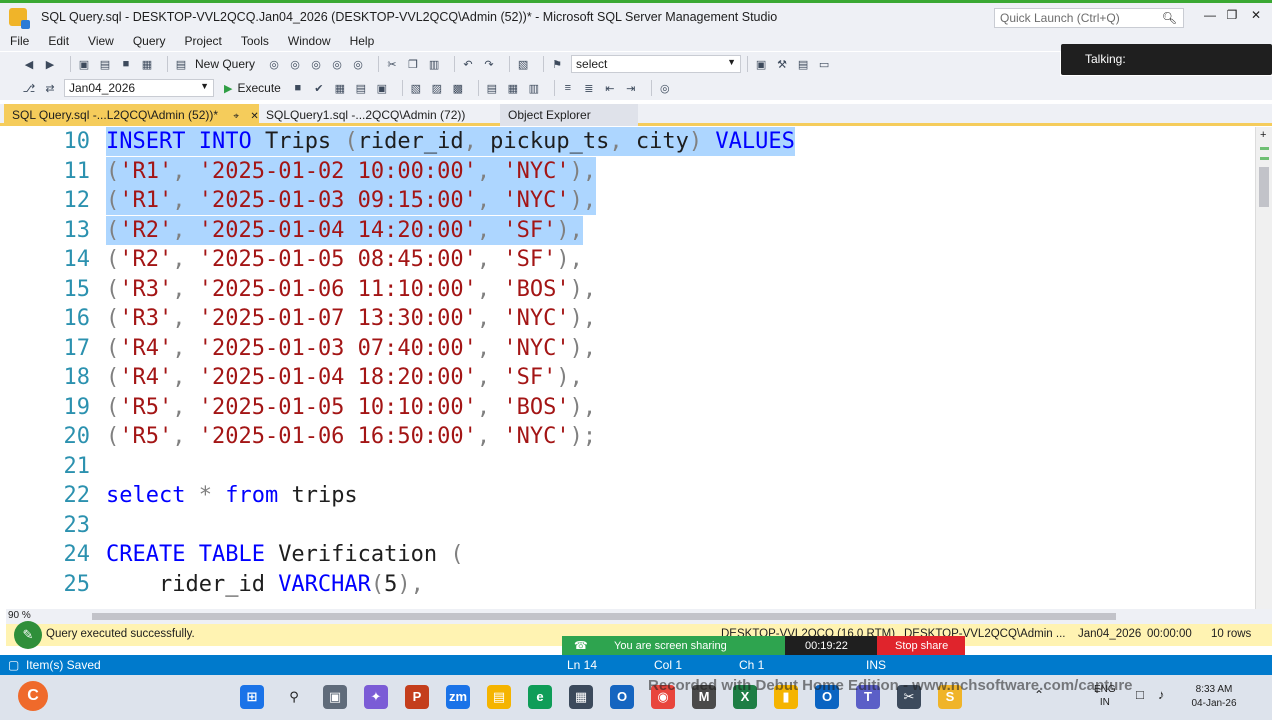 The width and height of the screenshot is (1272, 720). I want to click on vertical-scrollbar: +, so click(1263, 368).